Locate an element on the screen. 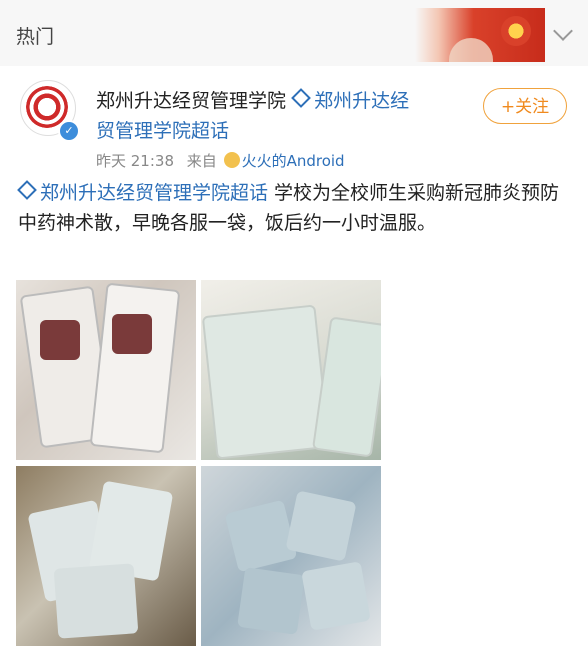 The image size is (588, 667). author-line: 郑州升达经贸管理学院 郑州升达经贸管理学院超话 is located at coordinates (256, 116).